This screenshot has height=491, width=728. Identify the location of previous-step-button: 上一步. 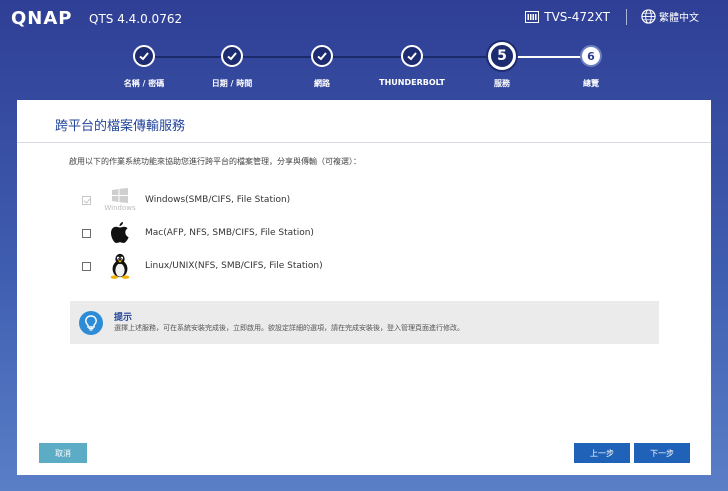
(602, 453).